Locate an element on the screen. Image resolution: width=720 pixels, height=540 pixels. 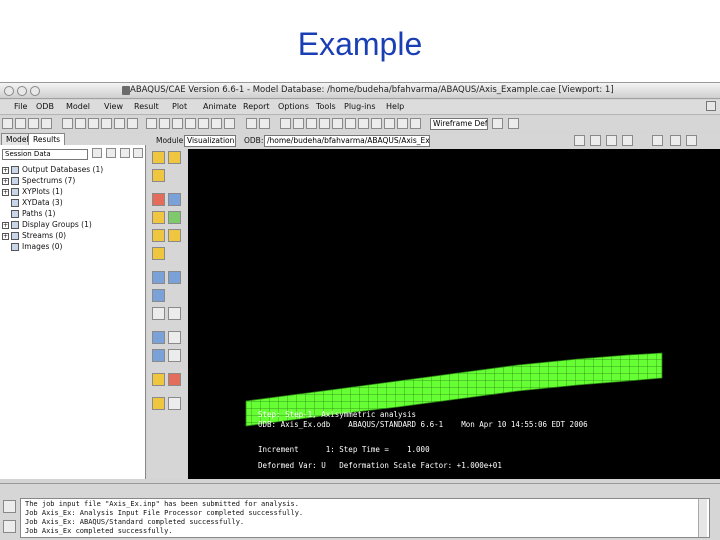
view-cut-icon is located at coordinates (174, 379).